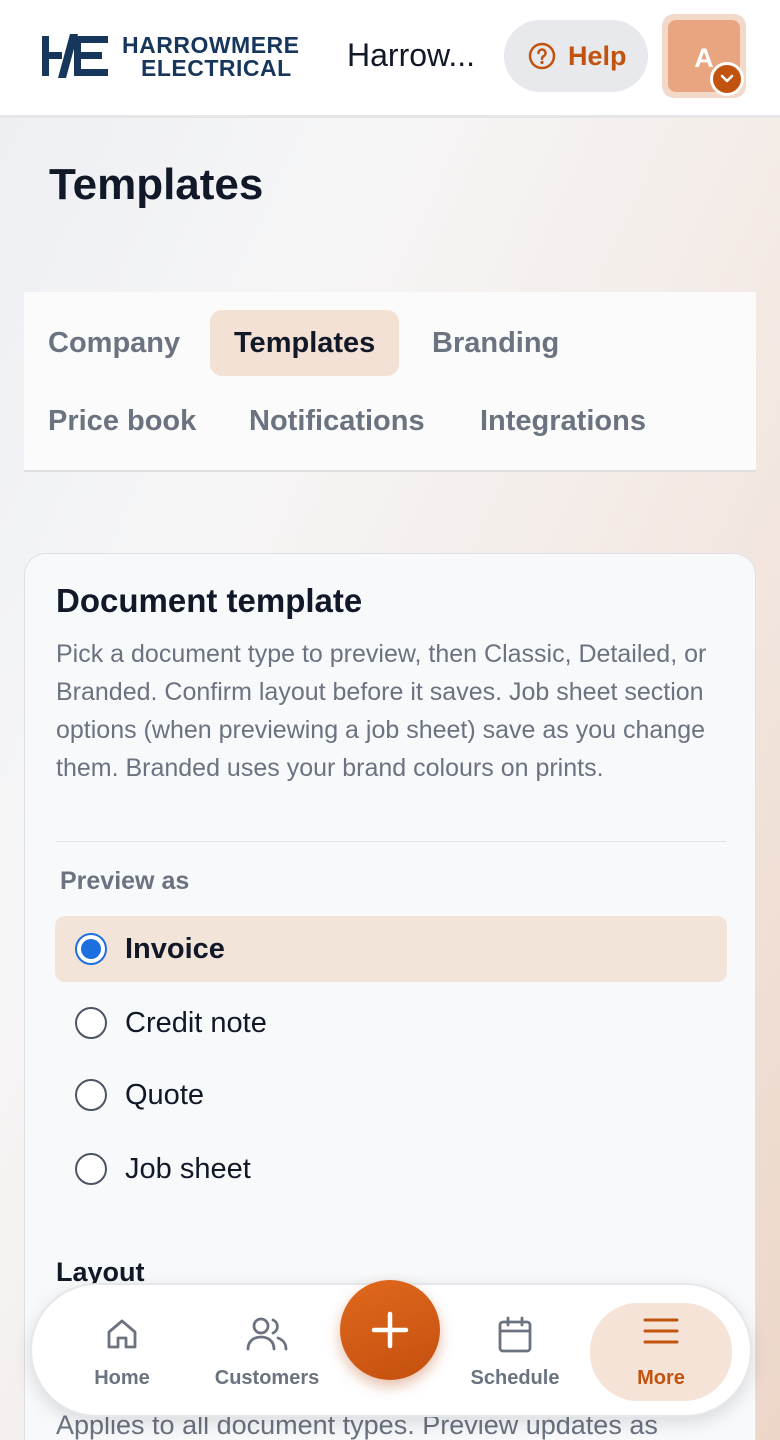  I want to click on tab-notifications: Notifications, so click(337, 421).